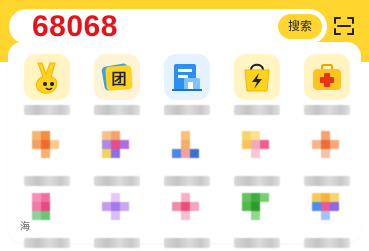 The width and height of the screenshot is (369, 251). What do you see at coordinates (300, 26) in the screenshot?
I see `search-button: 搜索` at bounding box center [300, 26].